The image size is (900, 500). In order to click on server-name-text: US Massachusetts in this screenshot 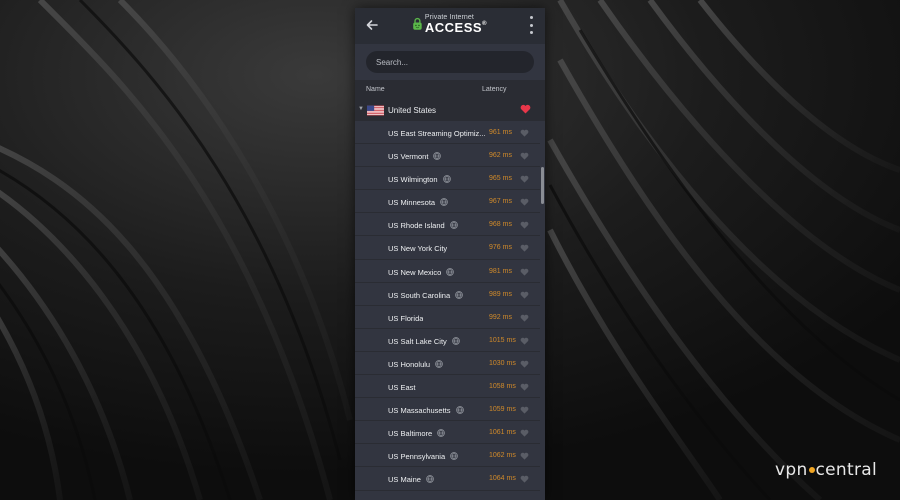, I will do `click(419, 411)`.